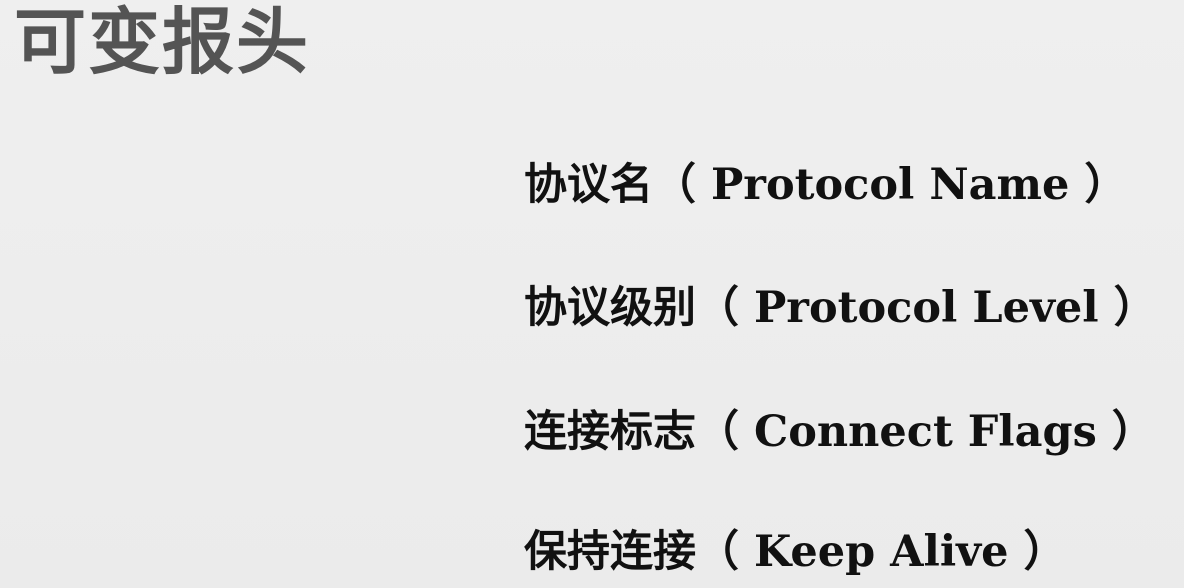 This screenshot has height=588, width=1184. What do you see at coordinates (839, 432) in the screenshot?
I see `field-item-connect-flags: 连接标志（ Connect Flags ）` at bounding box center [839, 432].